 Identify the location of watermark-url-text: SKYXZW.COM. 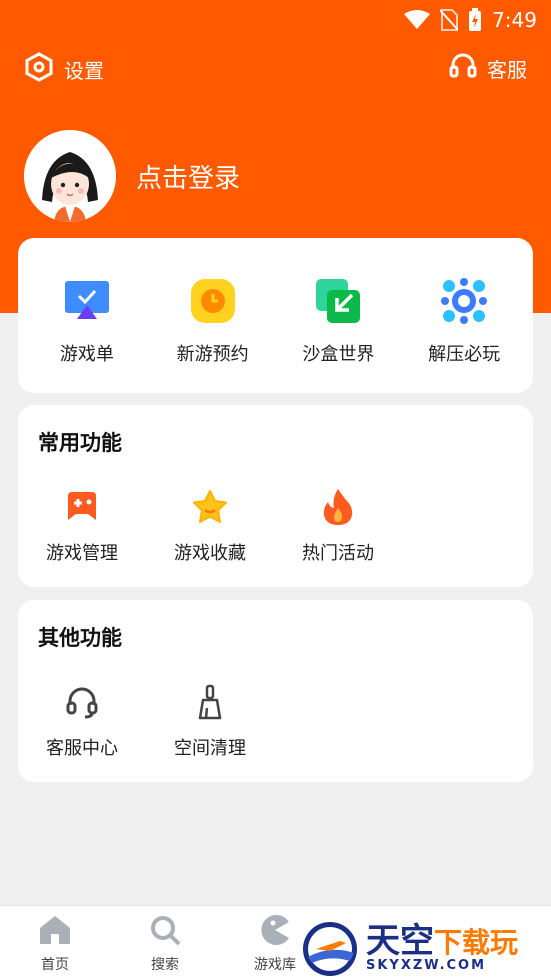
(426, 965).